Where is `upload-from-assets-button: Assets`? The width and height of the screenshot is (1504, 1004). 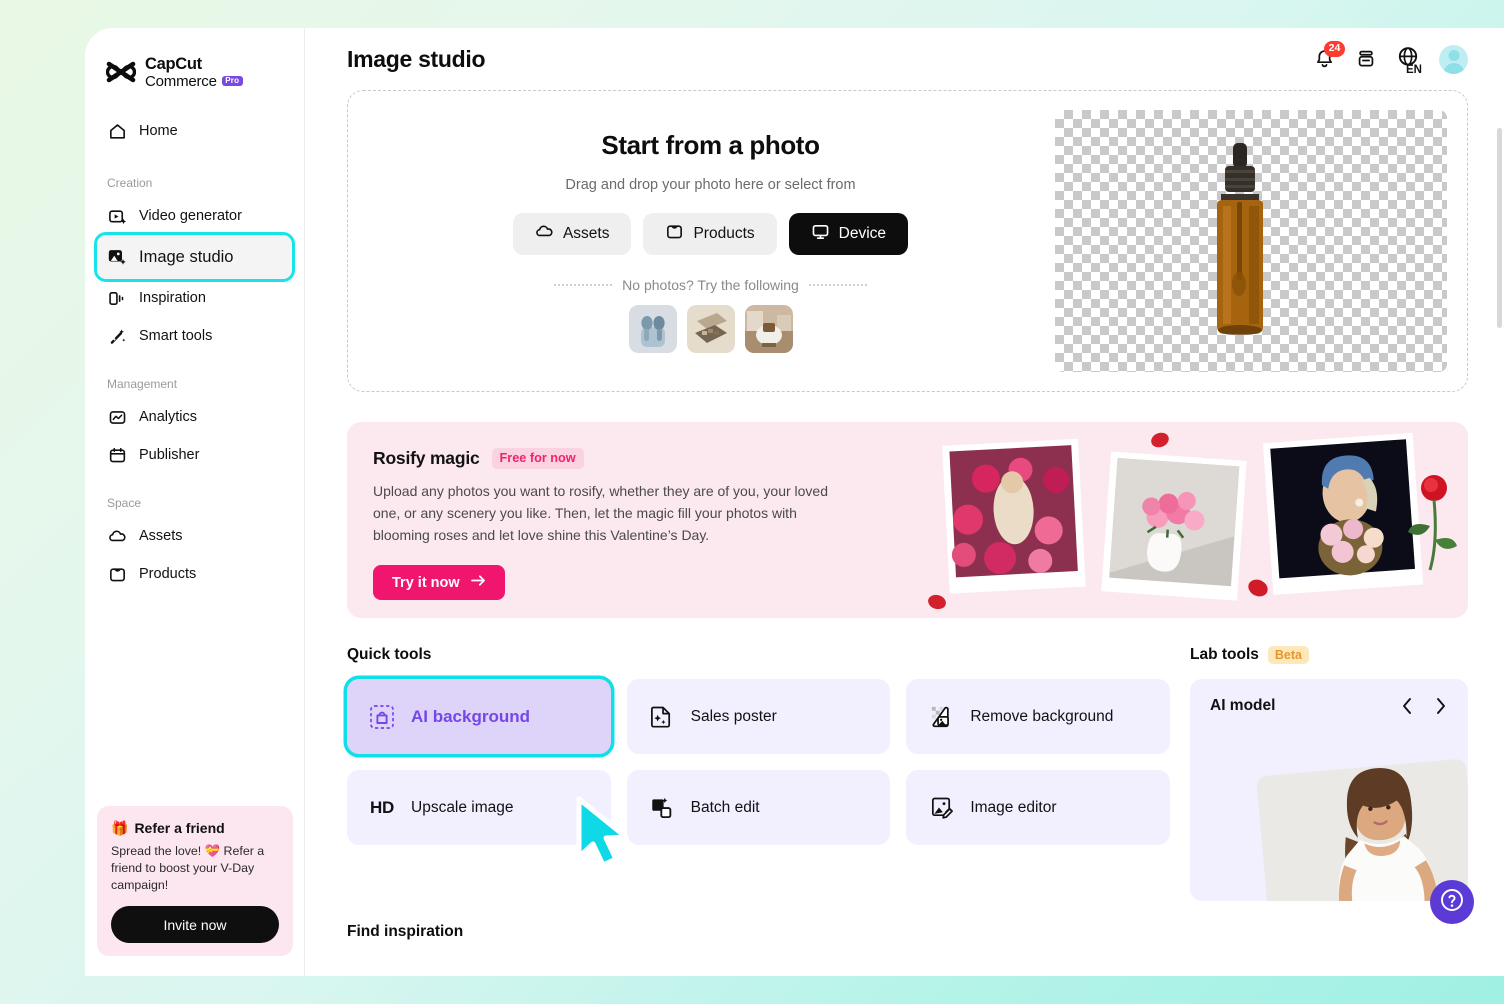 upload-from-assets-button: Assets is located at coordinates (572, 233).